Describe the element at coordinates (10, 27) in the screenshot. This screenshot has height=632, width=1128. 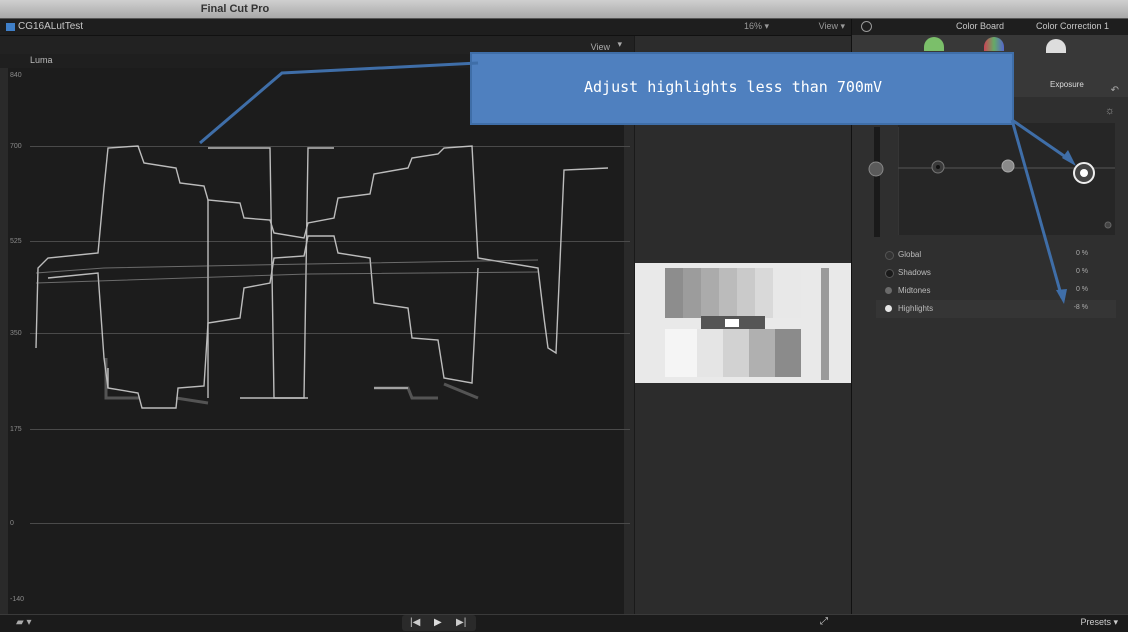
I see `project-icon` at that location.